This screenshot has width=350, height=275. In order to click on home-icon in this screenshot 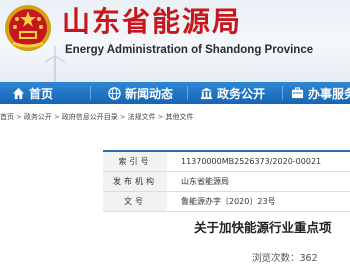, I will do `click(18, 93)`.